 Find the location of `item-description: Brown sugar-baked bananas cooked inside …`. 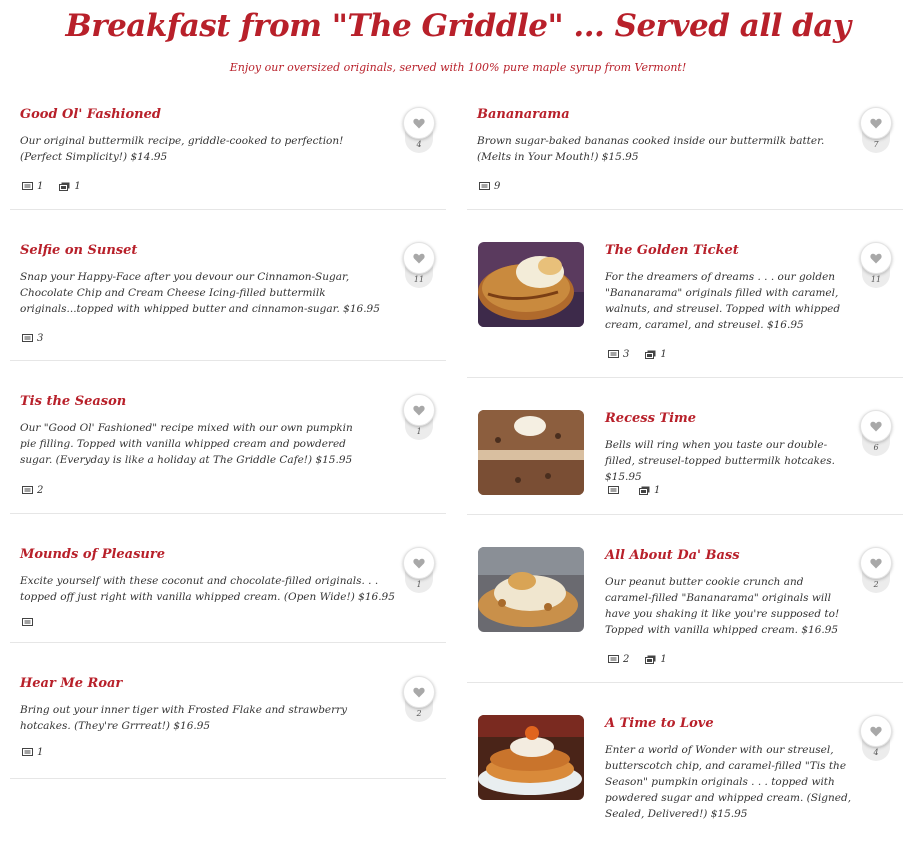

item-description: Brown sugar-baked bananas cooked inside … is located at coordinates (651, 149).